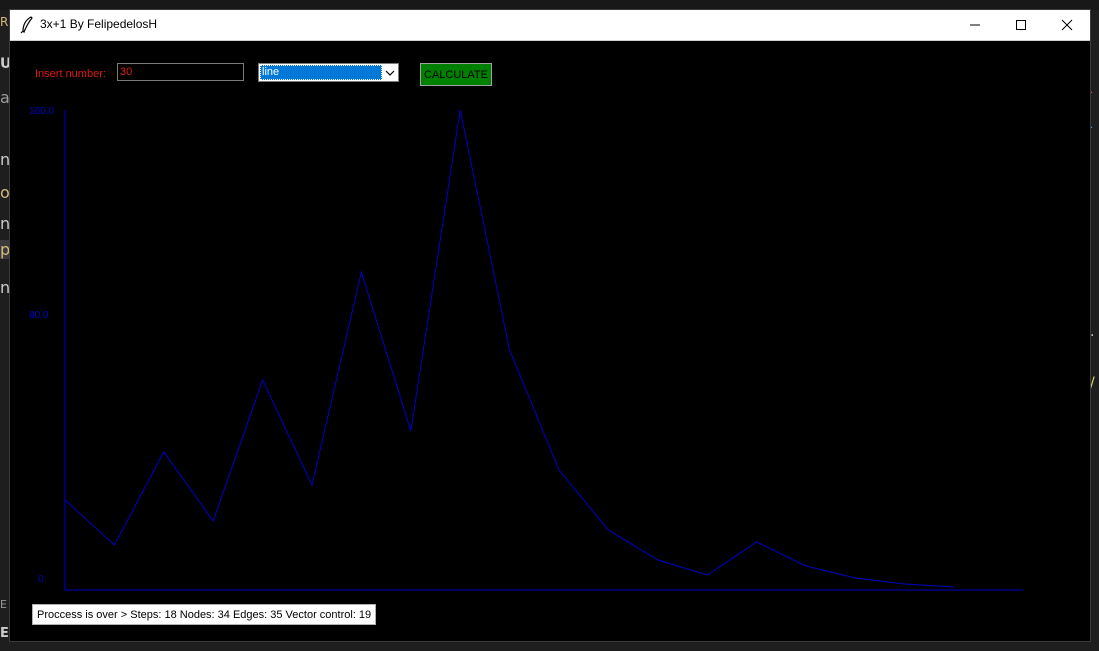 The width and height of the screenshot is (1099, 651). Describe the element at coordinates (390, 73) in the screenshot. I see `chevron-down-icon` at that location.